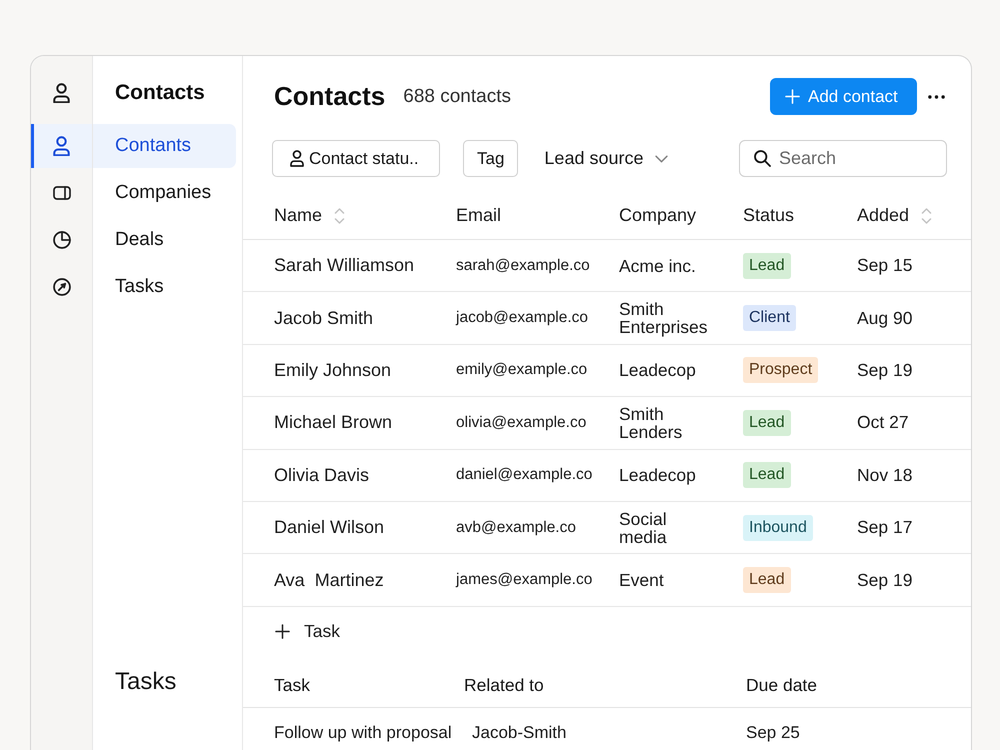  I want to click on table-cell: Sarah Williamson, so click(344, 265).